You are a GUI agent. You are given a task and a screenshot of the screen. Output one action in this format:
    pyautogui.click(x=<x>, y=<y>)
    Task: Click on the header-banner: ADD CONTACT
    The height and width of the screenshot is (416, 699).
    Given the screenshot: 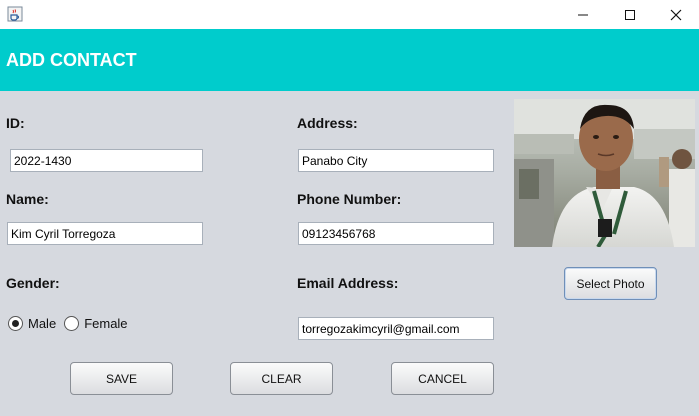 What is the action you would take?
    pyautogui.click(x=349, y=60)
    